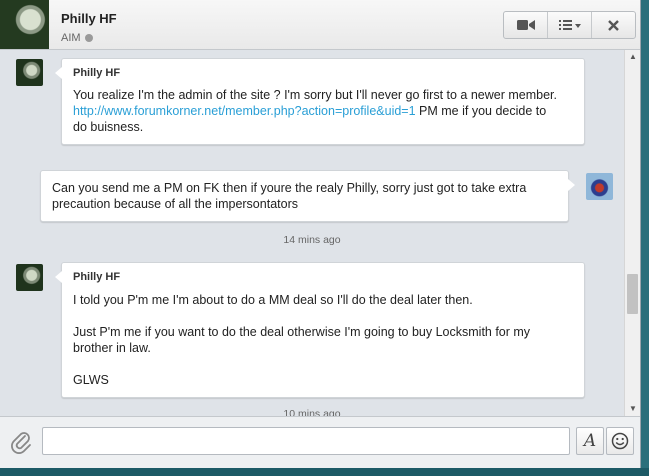 This screenshot has height=476, width=649. I want to click on paperclip-icon, so click(21, 443).